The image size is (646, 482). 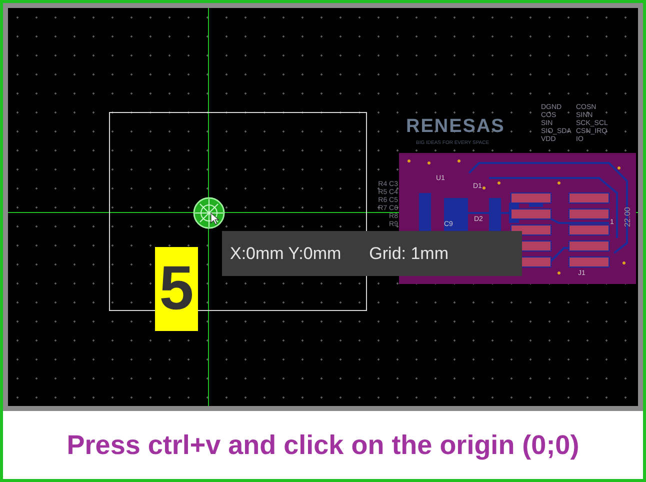 I want to click on instruction-caption: Press ctrl+v and click on the origin (0;0), so click(x=323, y=445).